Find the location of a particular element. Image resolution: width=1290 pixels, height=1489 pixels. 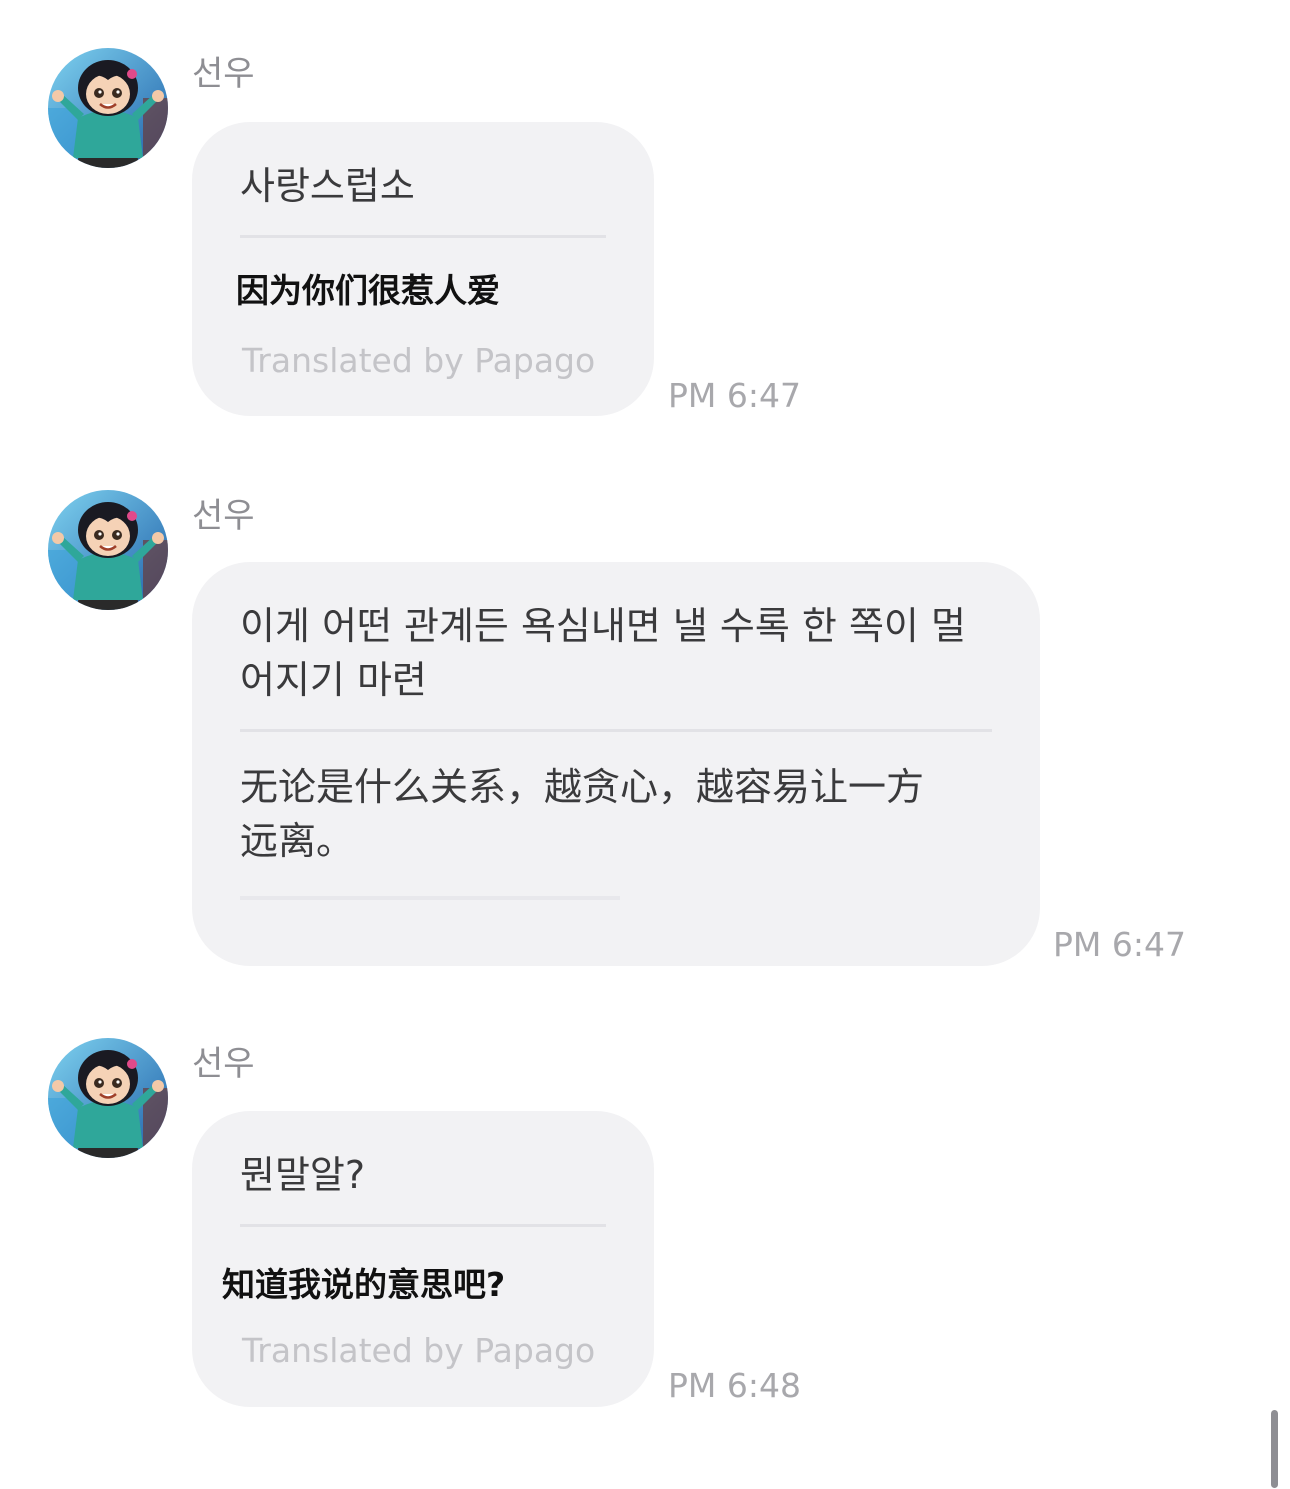

message-bubble: 사랑스럽소 因为你们很惹人爱 Translated by Papago is located at coordinates (423, 269).